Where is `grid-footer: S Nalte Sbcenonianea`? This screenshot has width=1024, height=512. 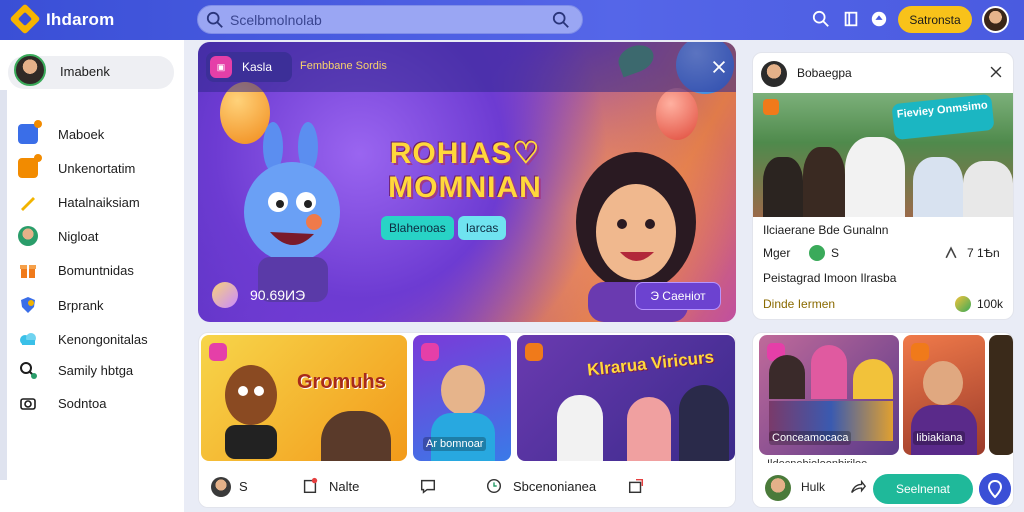 grid-footer: S Nalte Sbcenonianea is located at coordinates (467, 485).